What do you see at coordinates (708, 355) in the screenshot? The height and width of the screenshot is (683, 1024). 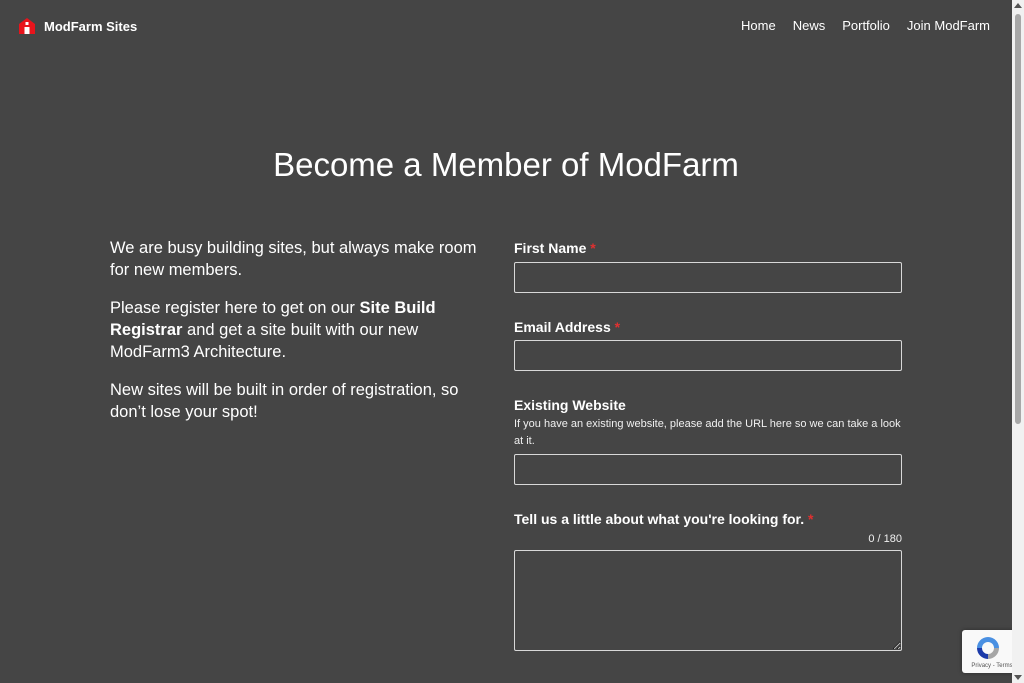 I see `email-input` at bounding box center [708, 355].